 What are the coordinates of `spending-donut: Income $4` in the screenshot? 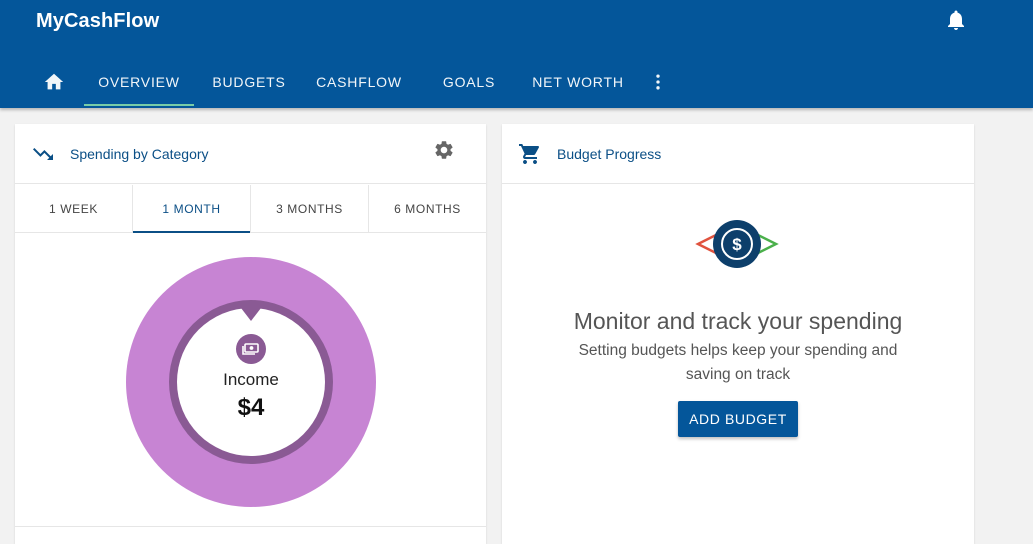 It's located at (251, 382).